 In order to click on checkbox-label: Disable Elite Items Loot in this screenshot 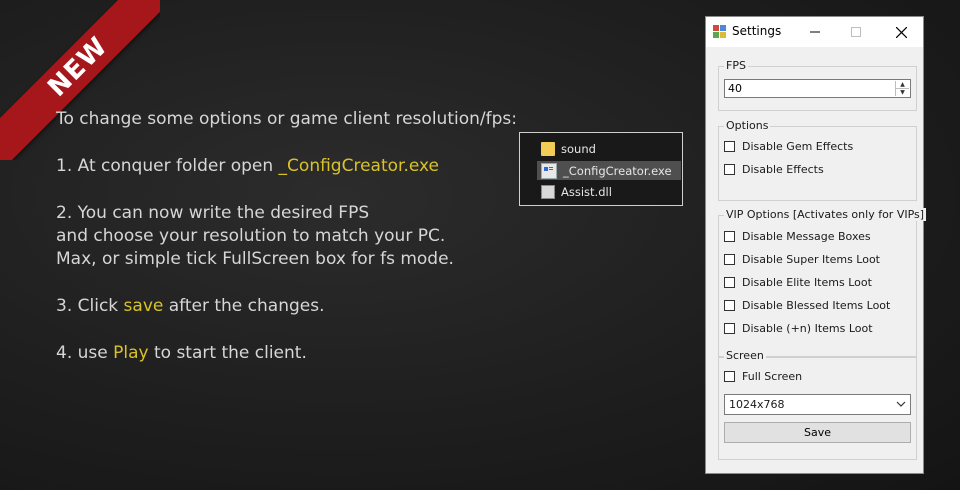, I will do `click(807, 282)`.